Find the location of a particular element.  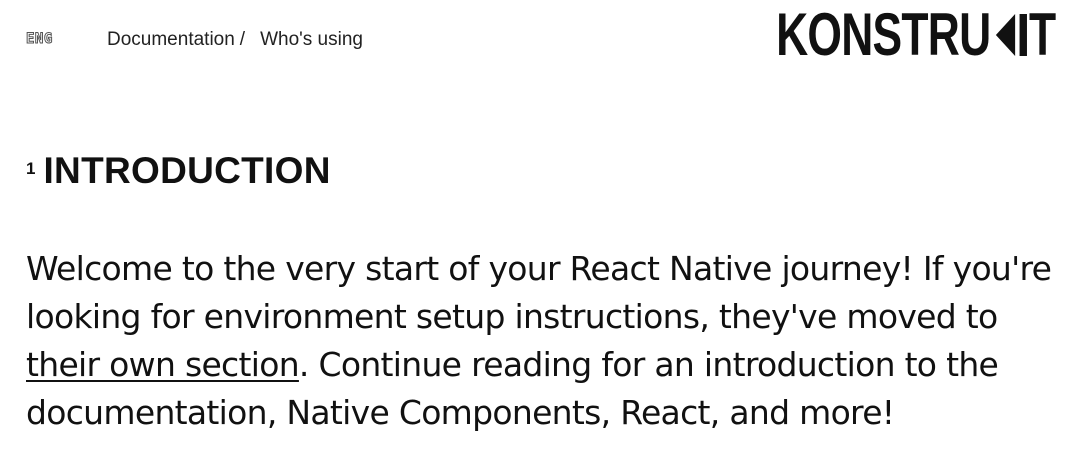

page-title: INTRODUCTION is located at coordinates (187, 170).